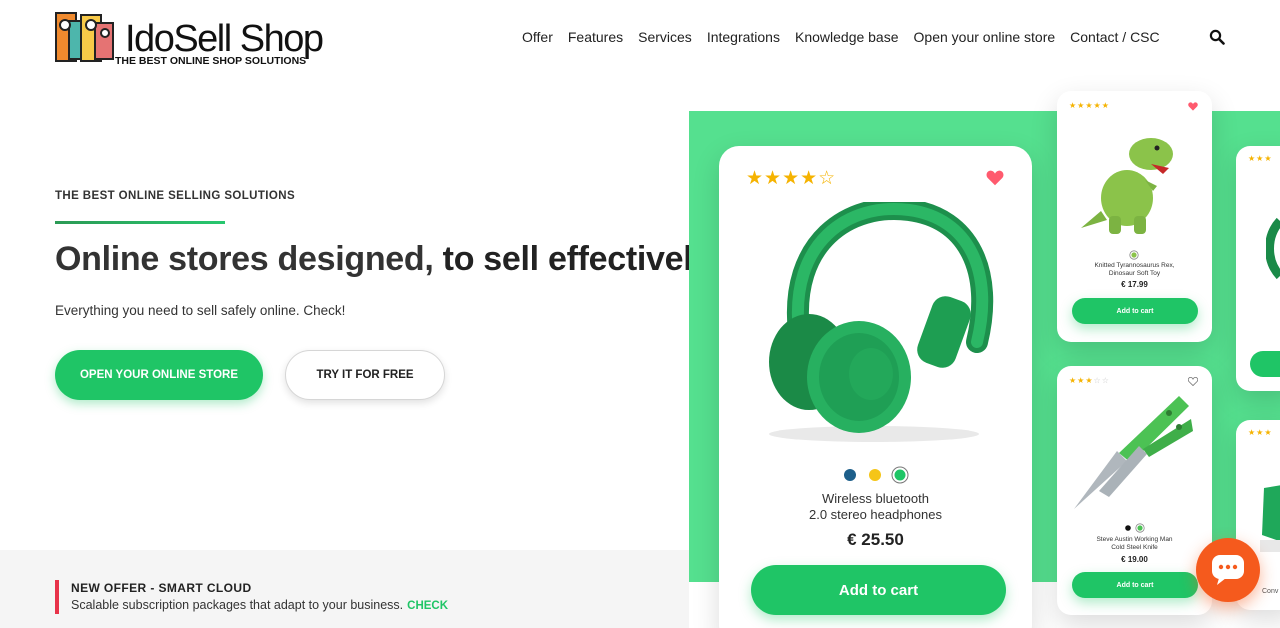 The image size is (1280, 628). I want to click on nav-item-features: Features, so click(595, 37).